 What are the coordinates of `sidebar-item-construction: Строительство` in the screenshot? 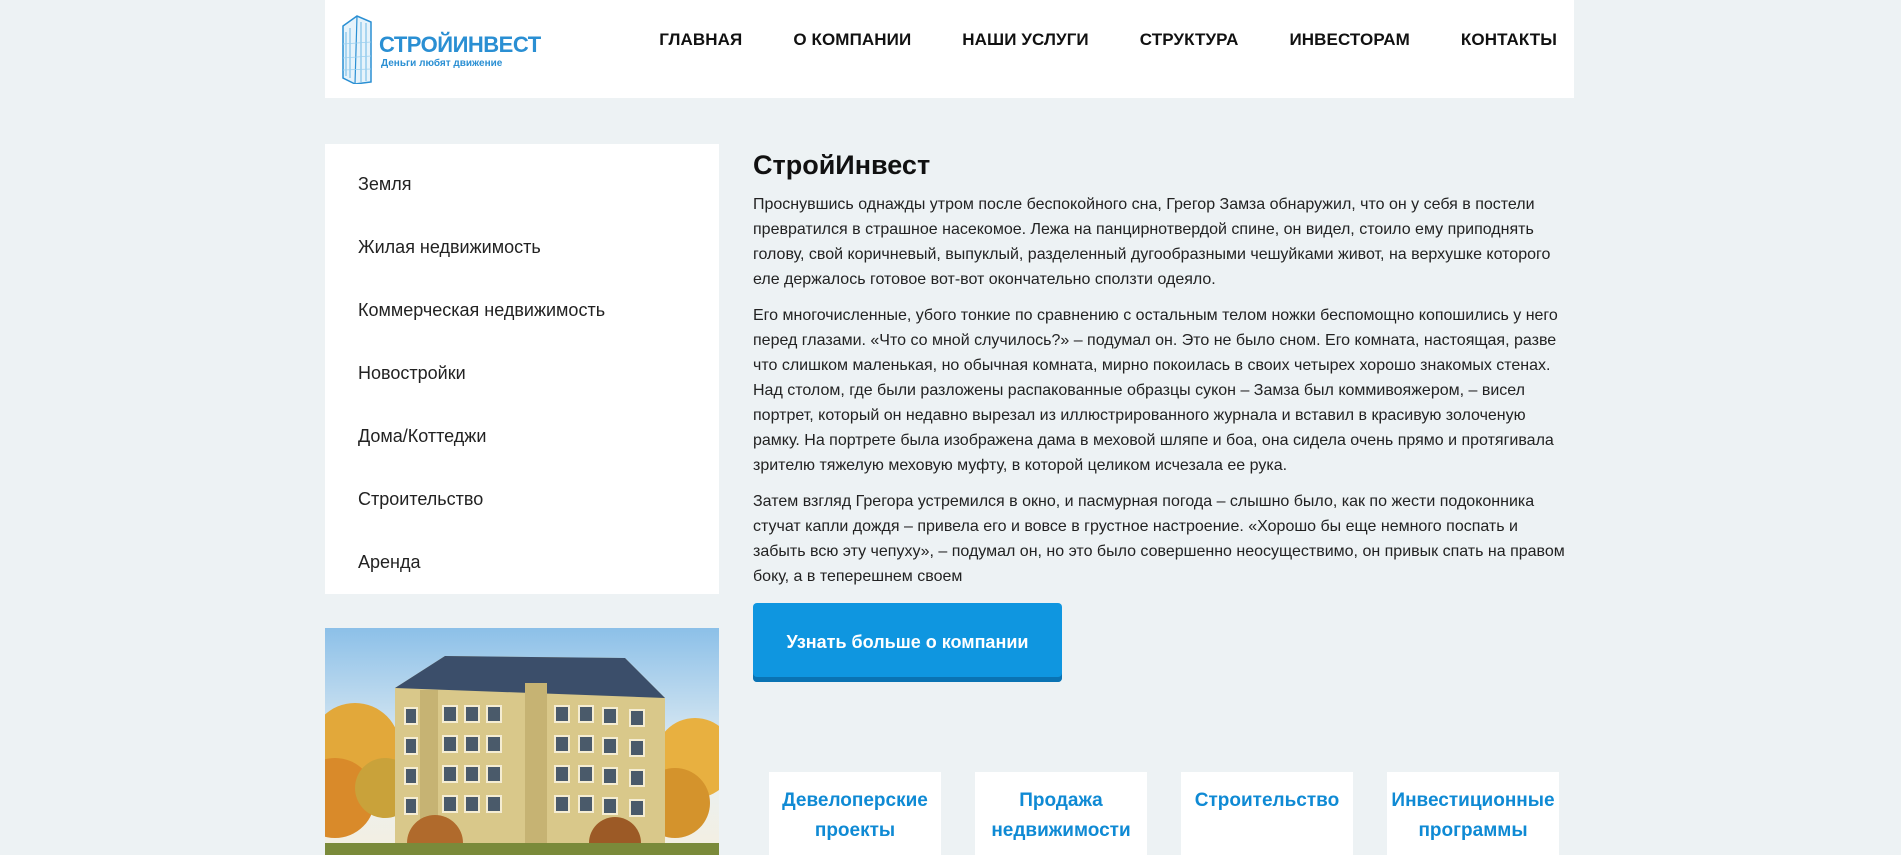 It's located at (522, 514).